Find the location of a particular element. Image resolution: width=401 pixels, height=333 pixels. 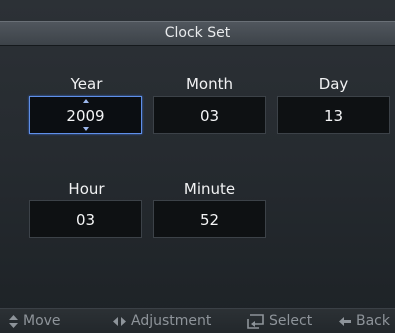

hint-back-label: Back is located at coordinates (373, 321).